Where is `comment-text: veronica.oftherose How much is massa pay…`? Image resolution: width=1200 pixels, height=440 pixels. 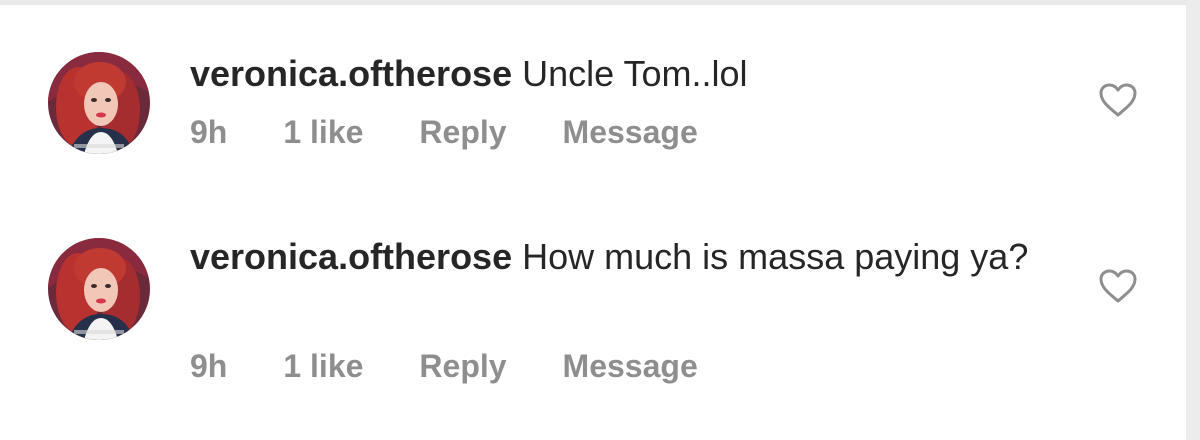 comment-text: veronica.oftherose How much is massa pay… is located at coordinates (630, 257).